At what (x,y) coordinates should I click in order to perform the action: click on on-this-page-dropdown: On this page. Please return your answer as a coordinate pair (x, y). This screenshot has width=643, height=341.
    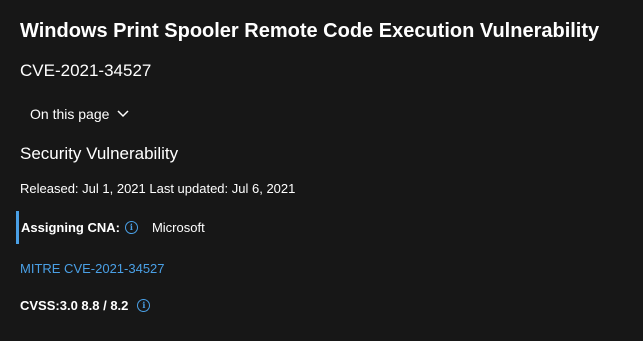
    Looking at the image, I should click on (79, 114).